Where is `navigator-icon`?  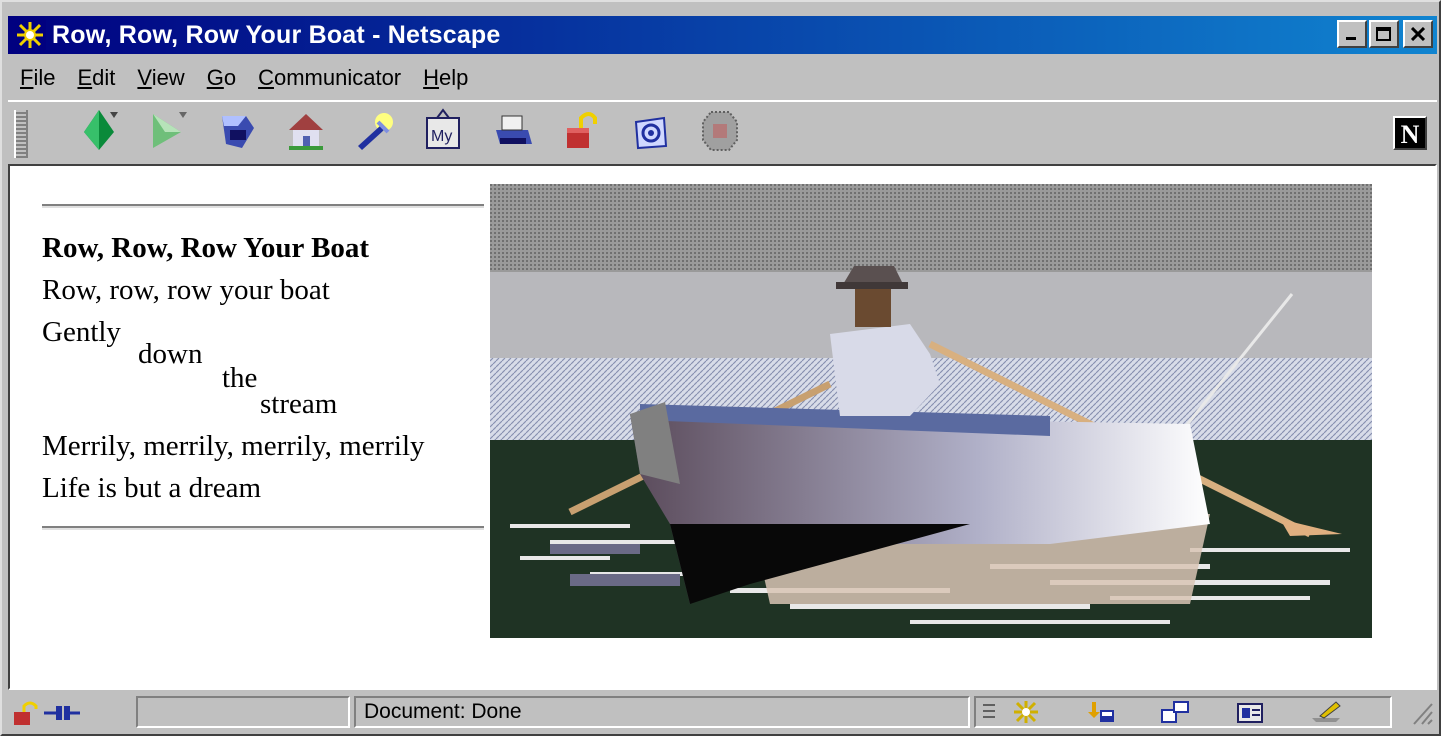
navigator-icon is located at coordinates (1026, 713).